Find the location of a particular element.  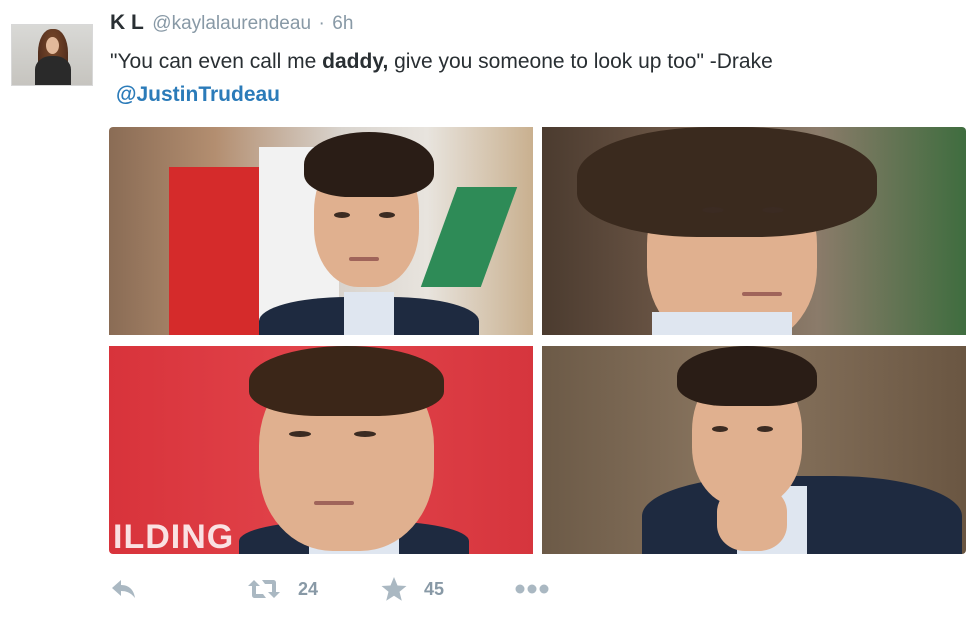

star-icon is located at coordinates (394, 589).